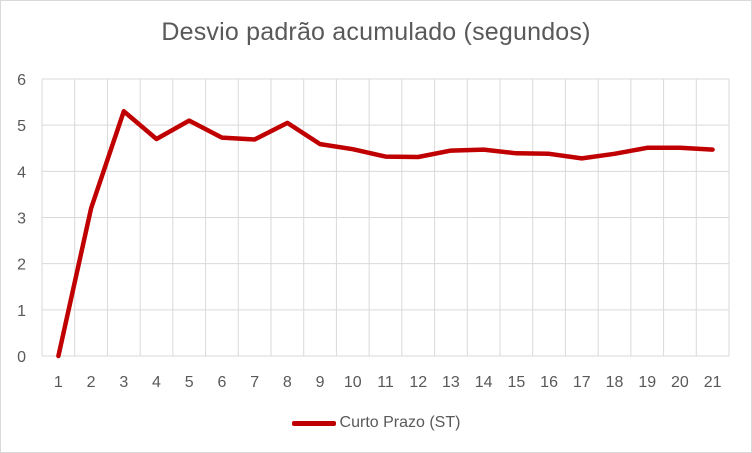 The width and height of the screenshot is (752, 453). What do you see at coordinates (21, 265) in the screenshot?
I see `y-tick-label: 2` at bounding box center [21, 265].